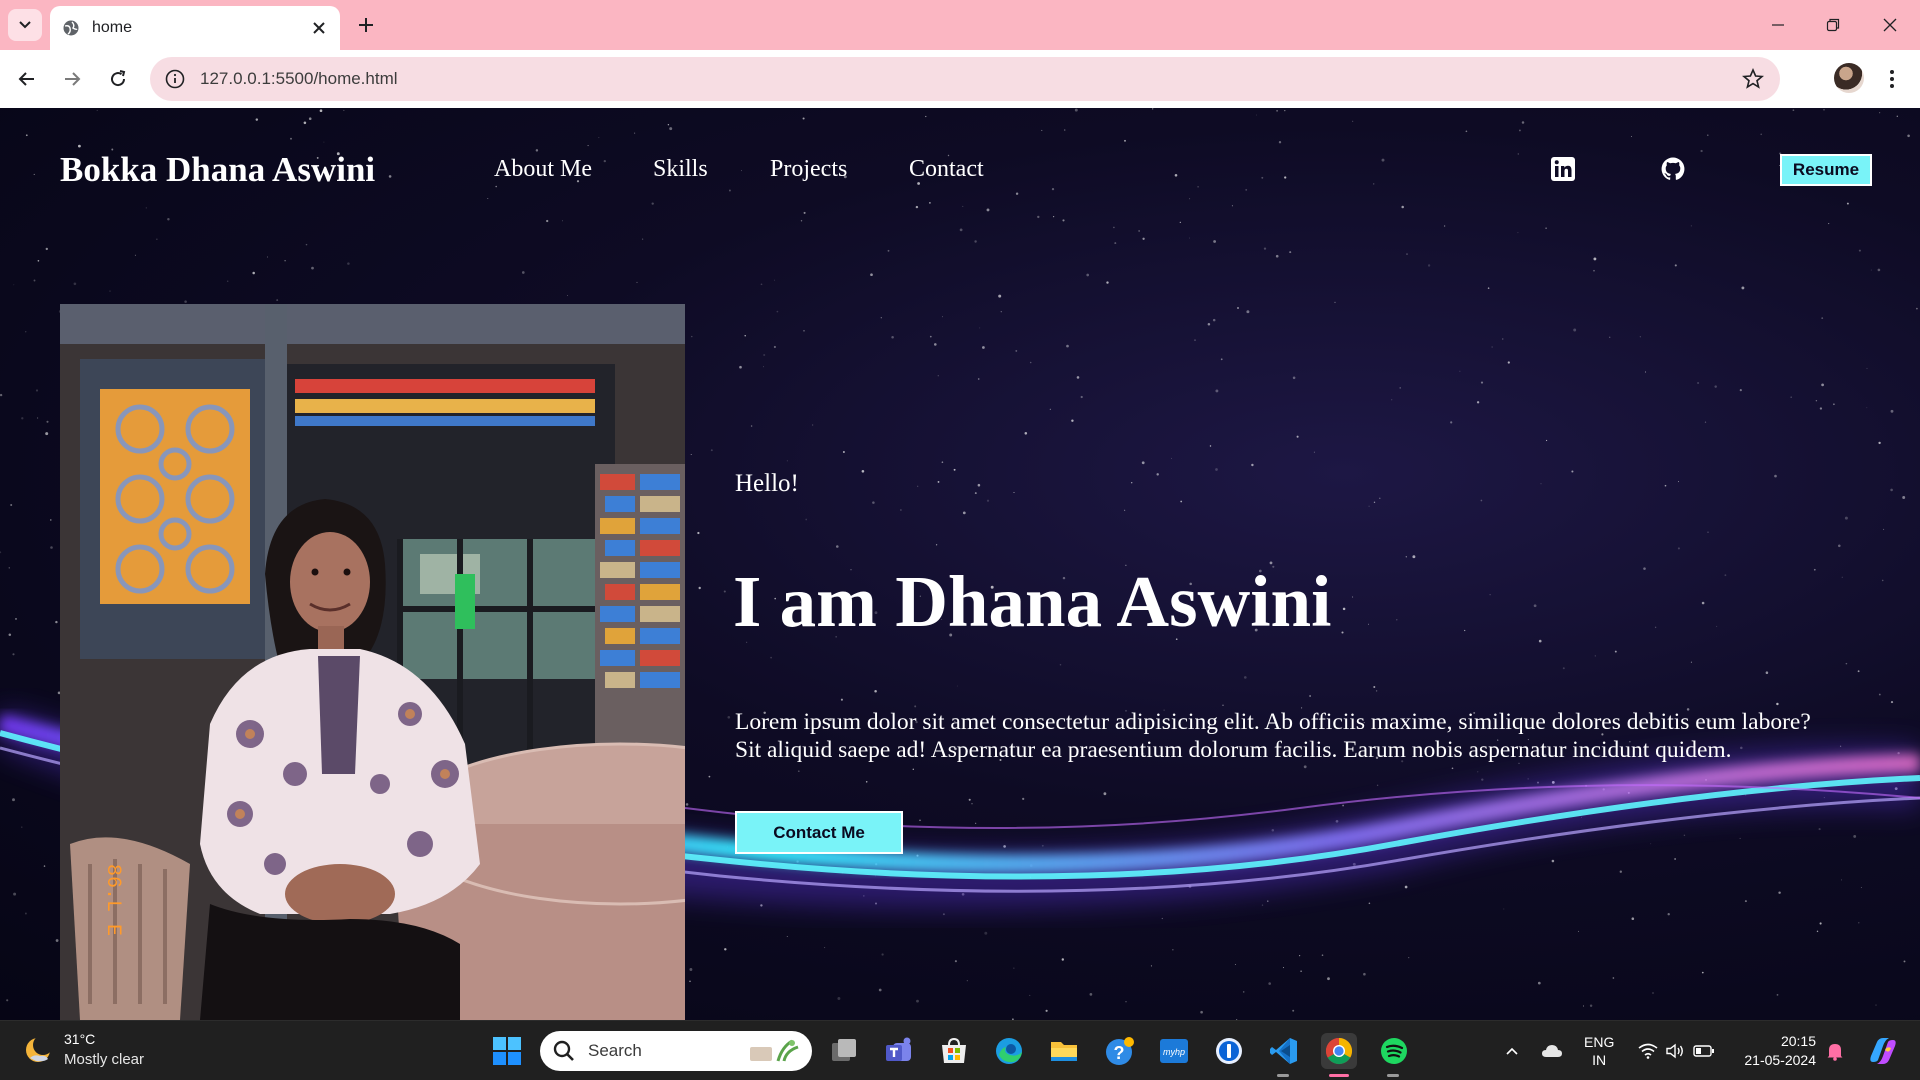 The image size is (1920, 1080). I want to click on close-window-icon, so click(1890, 25).